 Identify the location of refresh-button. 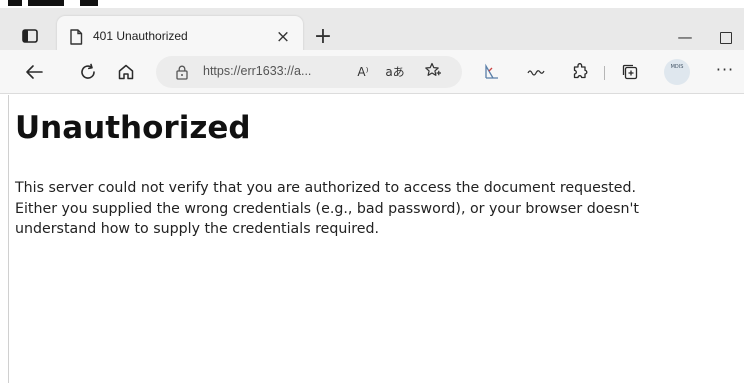
(88, 72).